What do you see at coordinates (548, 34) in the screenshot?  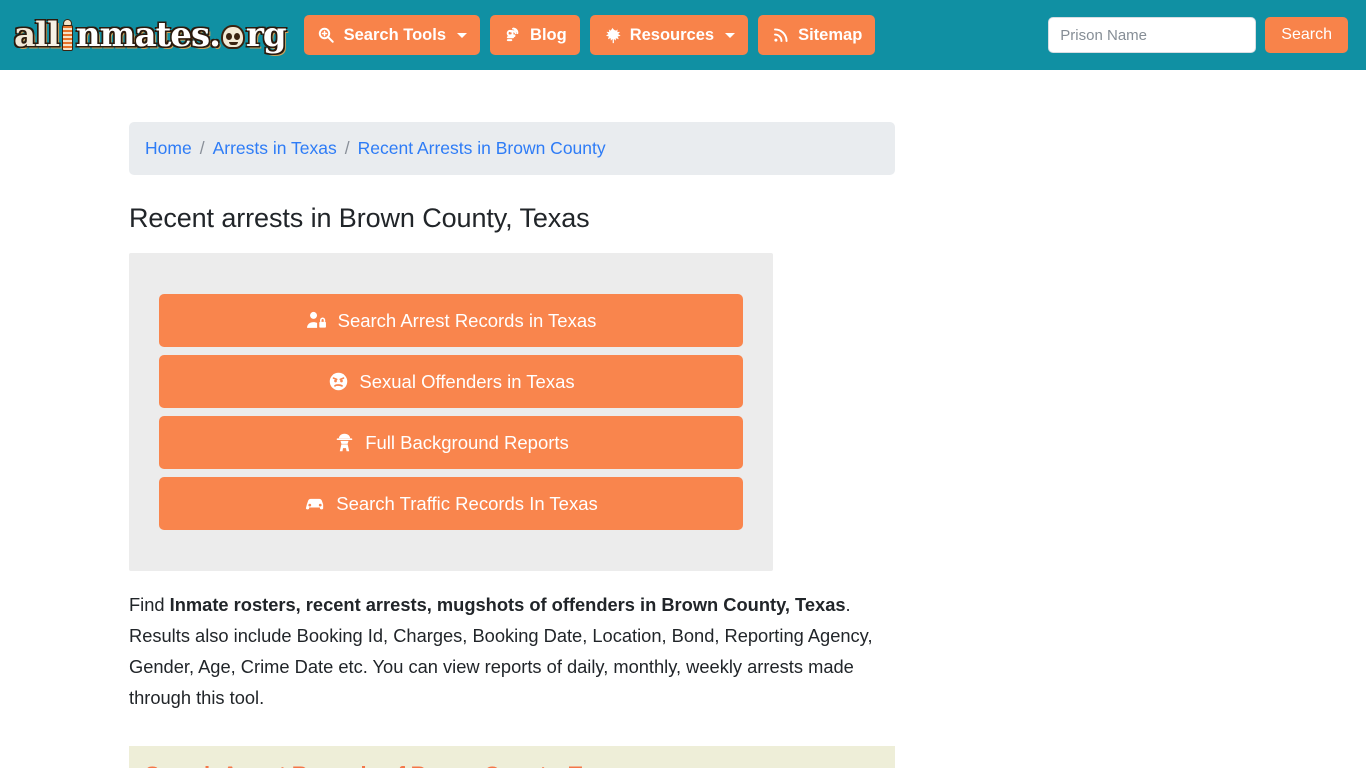 I see `nav-item-label: Blog` at bounding box center [548, 34].